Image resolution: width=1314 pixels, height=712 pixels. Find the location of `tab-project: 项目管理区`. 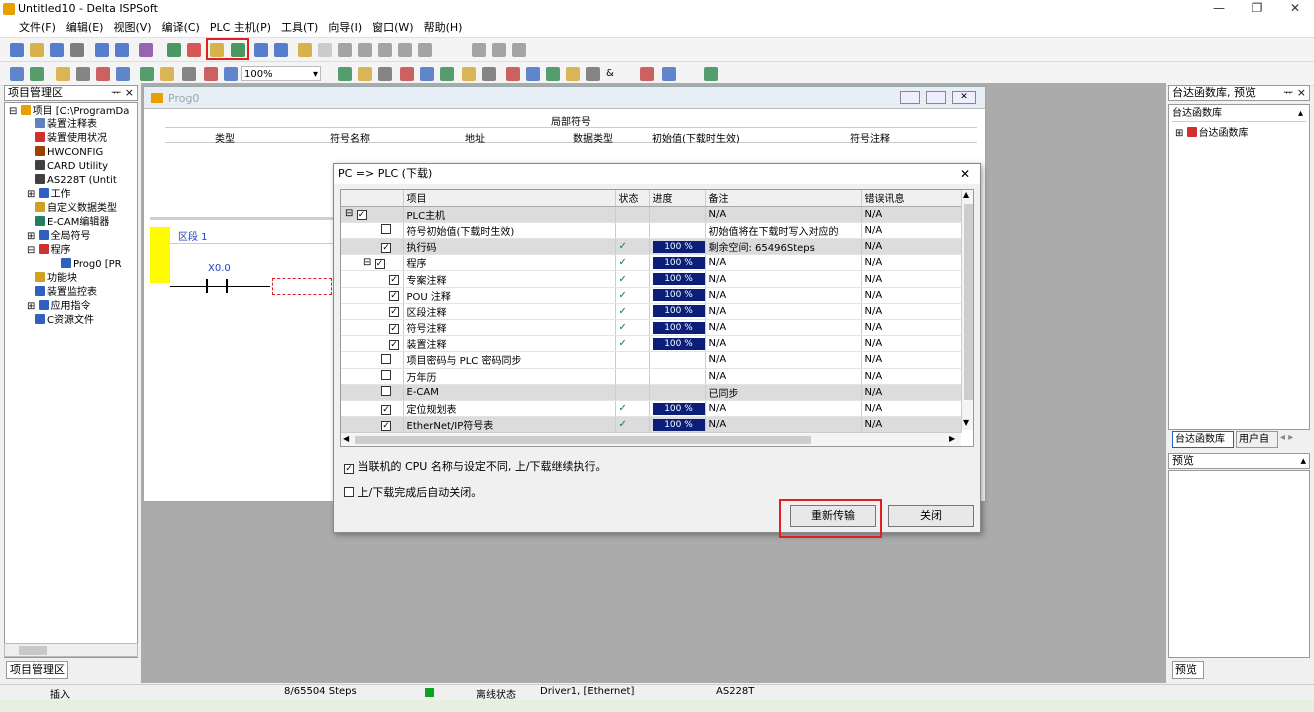

tab-project: 项目管理区 is located at coordinates (37, 670).